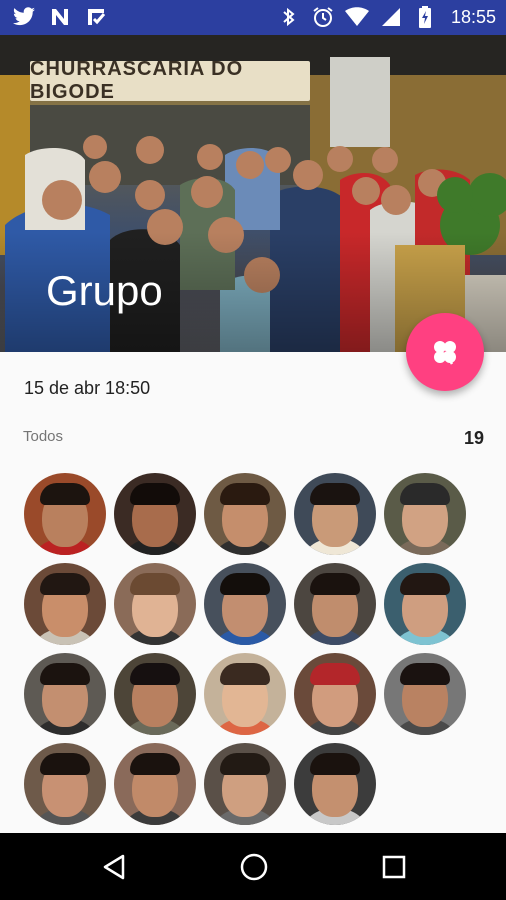 The width and height of the screenshot is (506, 900). What do you see at coordinates (104, 290) in the screenshot?
I see `group-title: Grupo` at bounding box center [104, 290].